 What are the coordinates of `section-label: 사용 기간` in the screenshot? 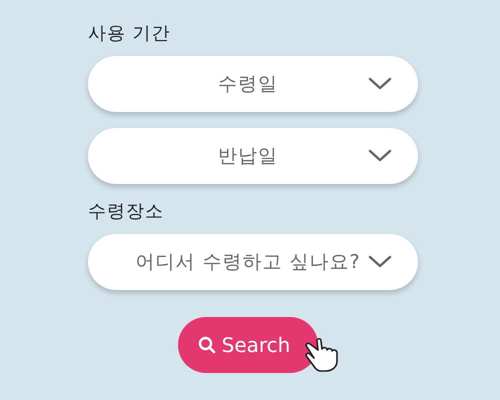 It's located at (130, 34).